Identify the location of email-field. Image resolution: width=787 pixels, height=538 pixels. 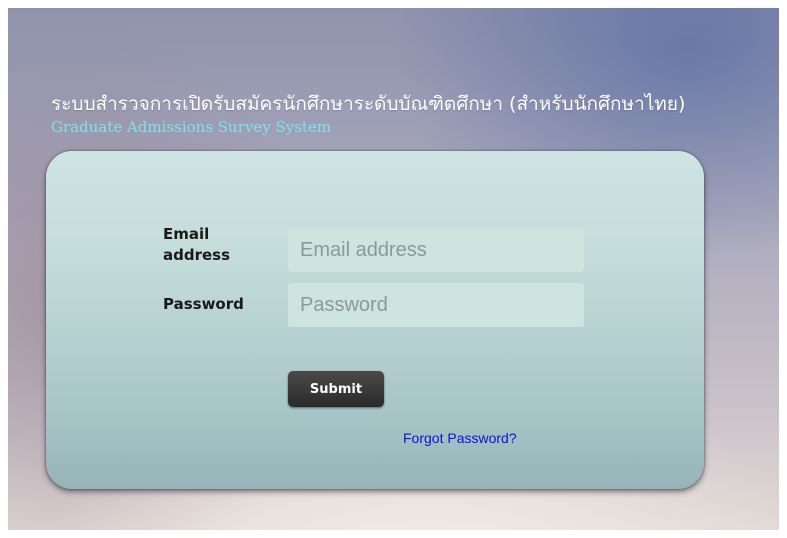
(436, 250).